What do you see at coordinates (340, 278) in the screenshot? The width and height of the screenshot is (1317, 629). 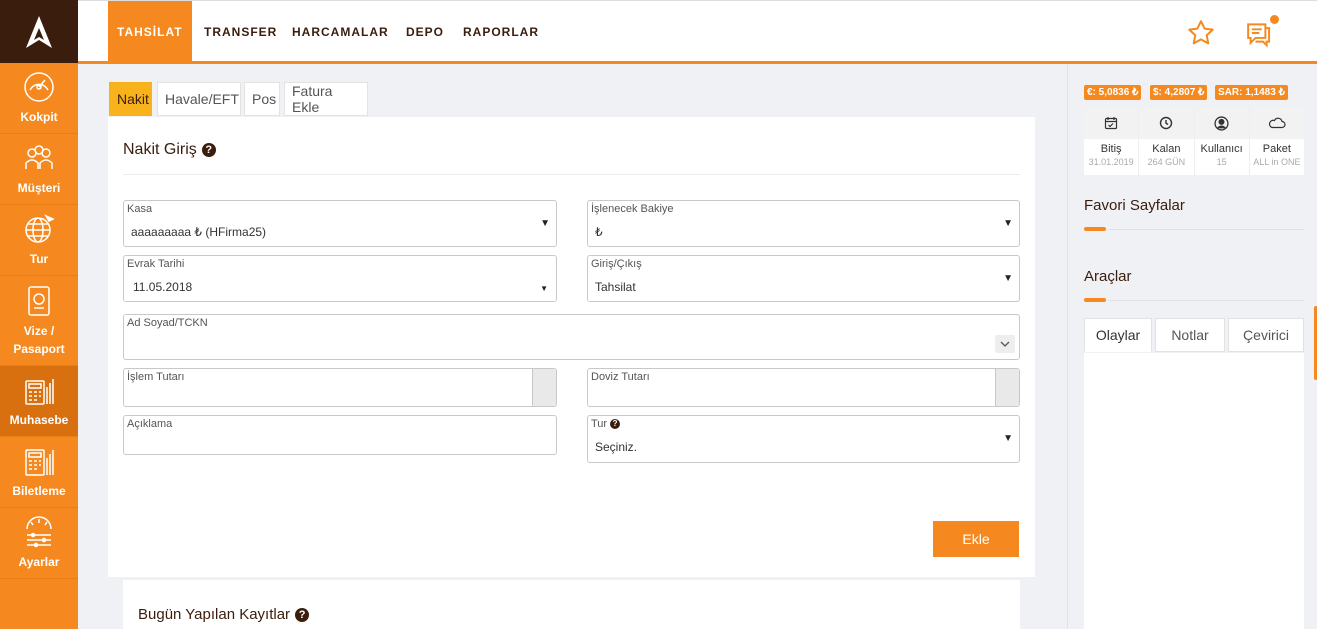 I see `evrak-tarihi-field: Evrak Tarihi 11.05.2018 ▼` at bounding box center [340, 278].